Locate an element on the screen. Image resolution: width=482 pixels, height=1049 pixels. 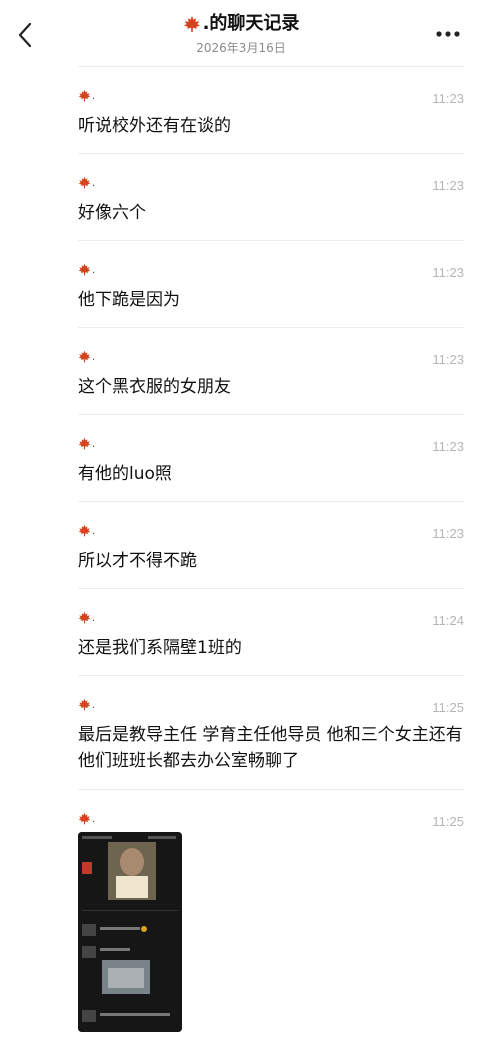
more-button is located at coordinates (448, 34).